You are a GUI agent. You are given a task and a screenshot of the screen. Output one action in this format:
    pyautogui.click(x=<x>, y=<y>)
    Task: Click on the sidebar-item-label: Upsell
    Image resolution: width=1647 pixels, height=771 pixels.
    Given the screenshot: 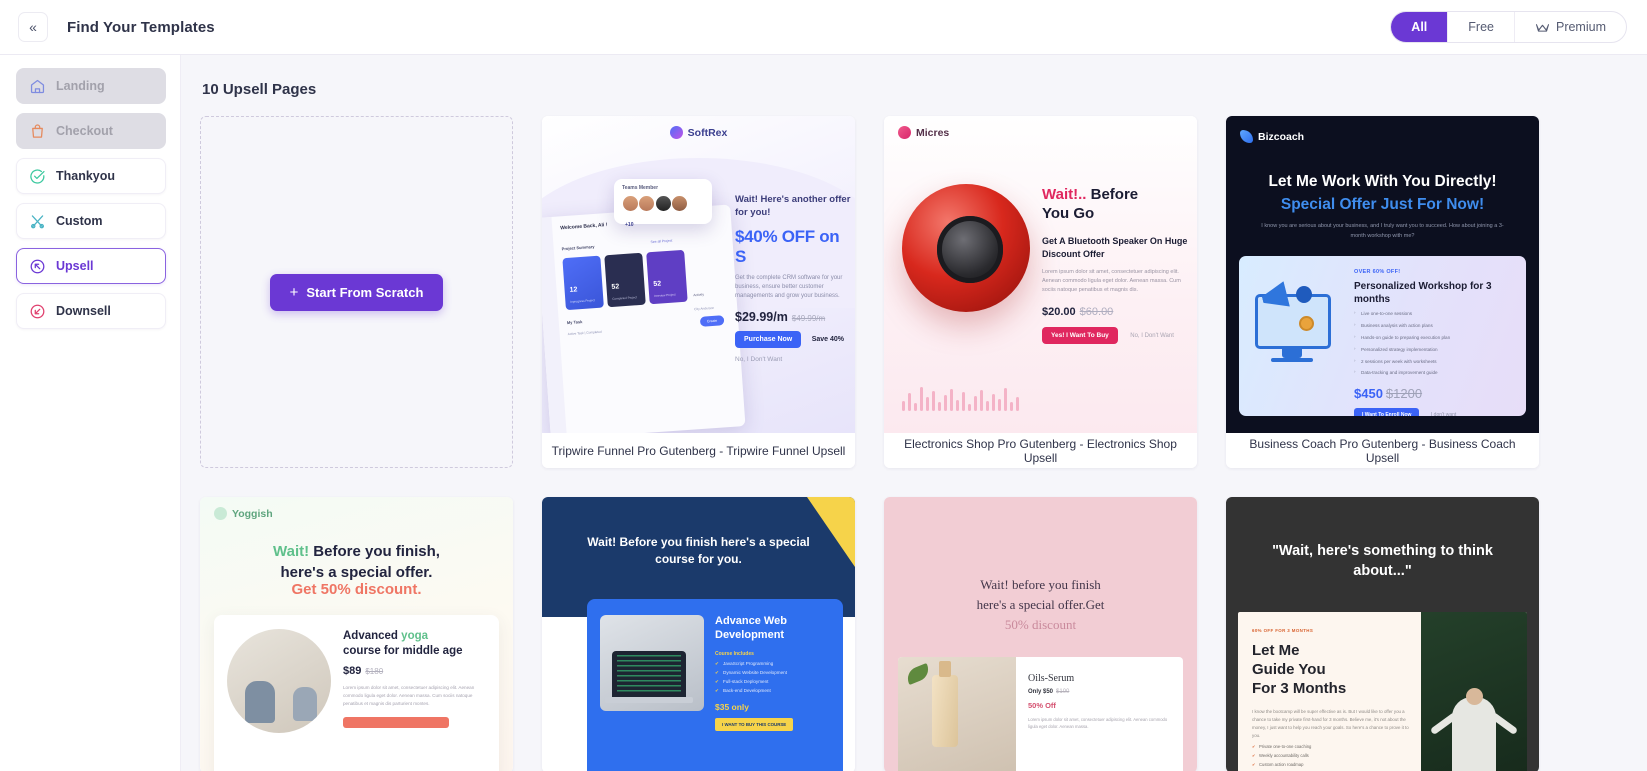 What is the action you would take?
    pyautogui.click(x=75, y=266)
    